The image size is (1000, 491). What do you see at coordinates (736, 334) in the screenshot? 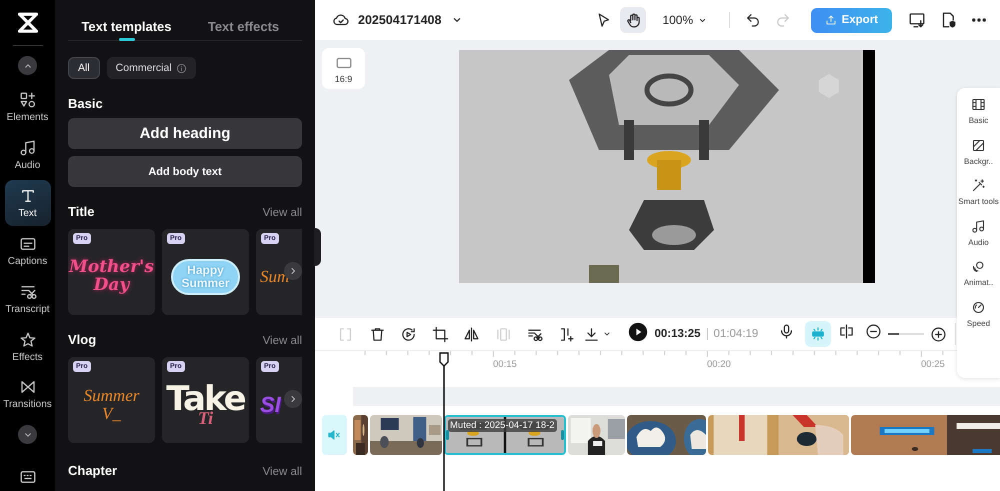
I see `total-duration: 01:04:19` at bounding box center [736, 334].